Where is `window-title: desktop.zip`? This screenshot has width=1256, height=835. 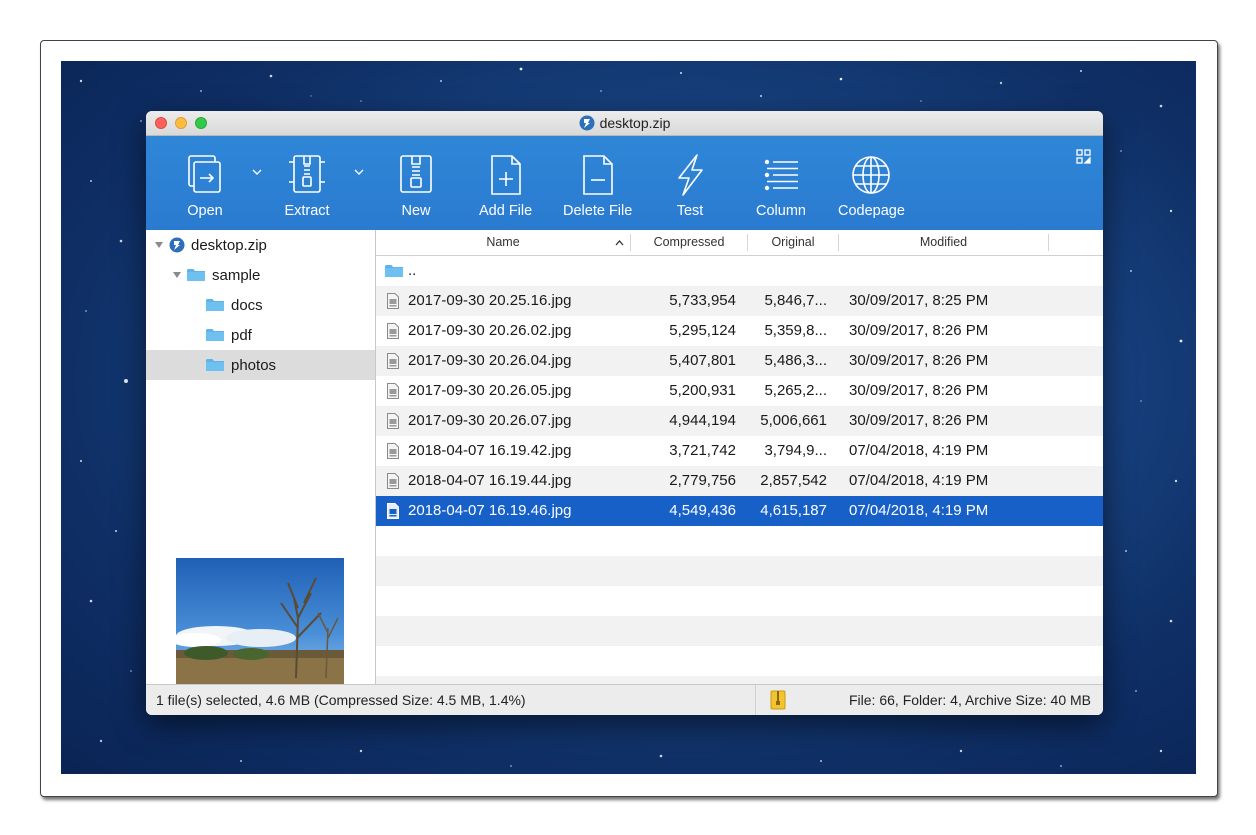
window-title: desktop.zip is located at coordinates (635, 123).